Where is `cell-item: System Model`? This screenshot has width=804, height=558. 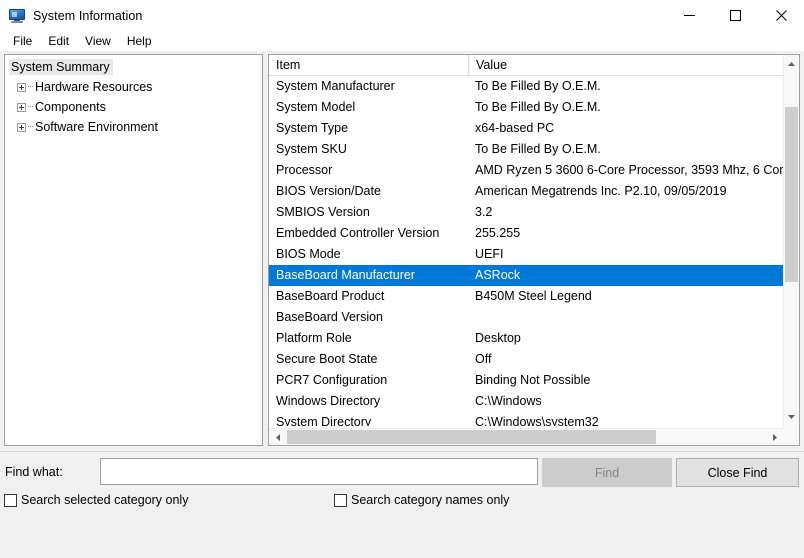 cell-item: System Model is located at coordinates (316, 107).